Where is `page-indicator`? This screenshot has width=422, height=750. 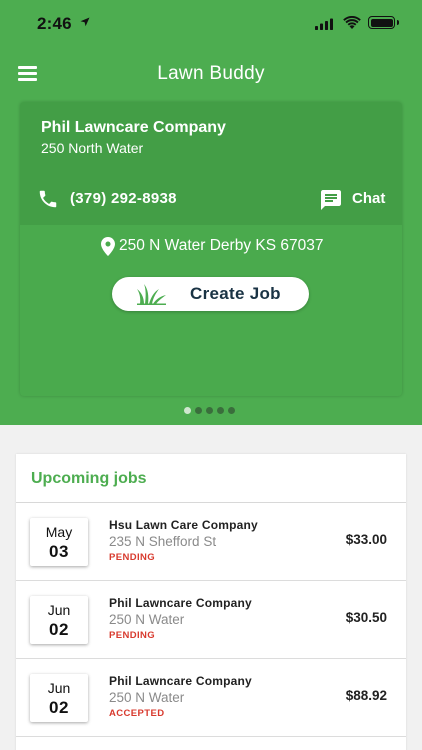
page-indicator is located at coordinates (209, 410).